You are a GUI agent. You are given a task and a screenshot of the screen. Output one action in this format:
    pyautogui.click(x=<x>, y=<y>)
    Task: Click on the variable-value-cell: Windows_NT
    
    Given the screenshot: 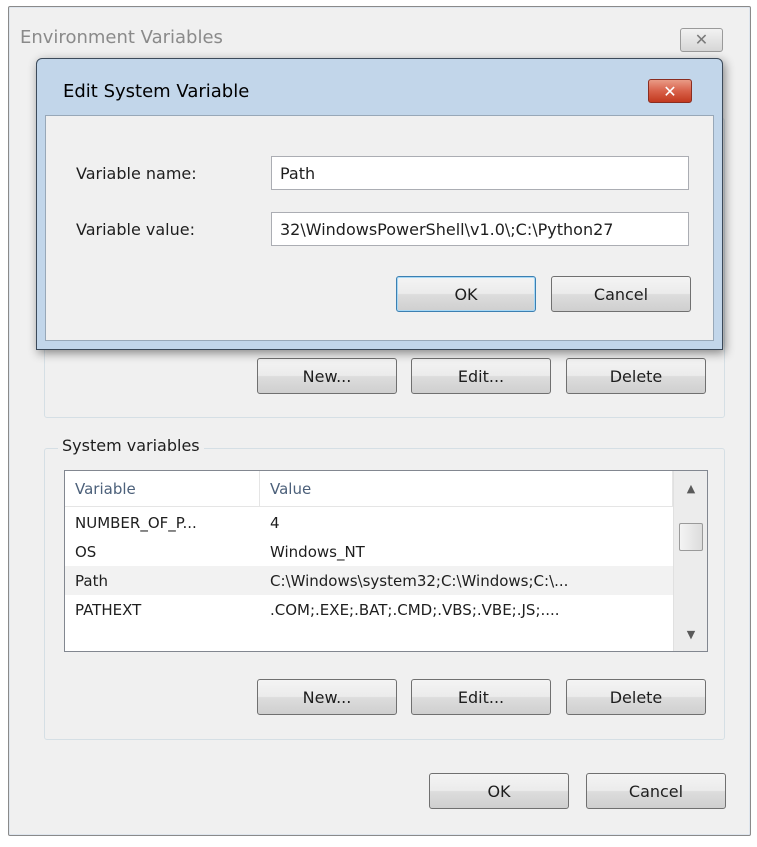 What is the action you would take?
    pyautogui.click(x=317, y=552)
    